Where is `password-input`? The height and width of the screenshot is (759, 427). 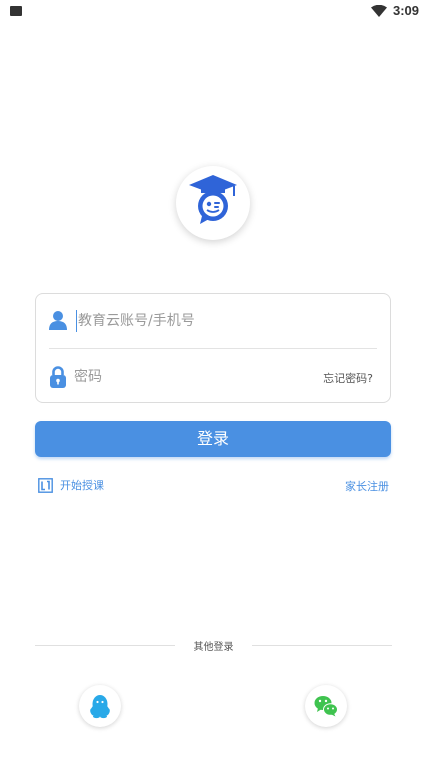
password-input is located at coordinates (184, 377).